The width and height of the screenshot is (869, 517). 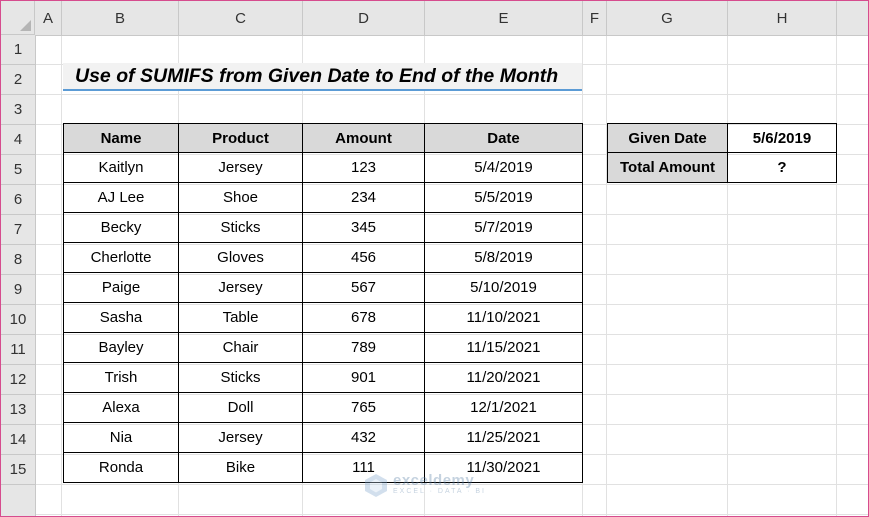 I want to click on total-amount-label-cell: Total Amount, so click(x=667, y=167).